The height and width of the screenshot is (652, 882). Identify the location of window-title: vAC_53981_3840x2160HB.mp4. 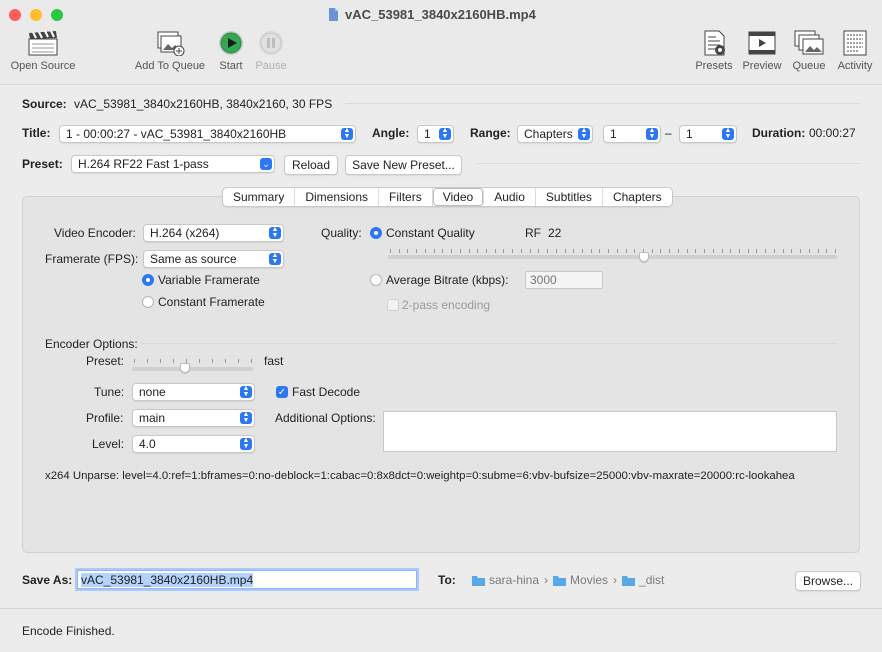
(440, 14).